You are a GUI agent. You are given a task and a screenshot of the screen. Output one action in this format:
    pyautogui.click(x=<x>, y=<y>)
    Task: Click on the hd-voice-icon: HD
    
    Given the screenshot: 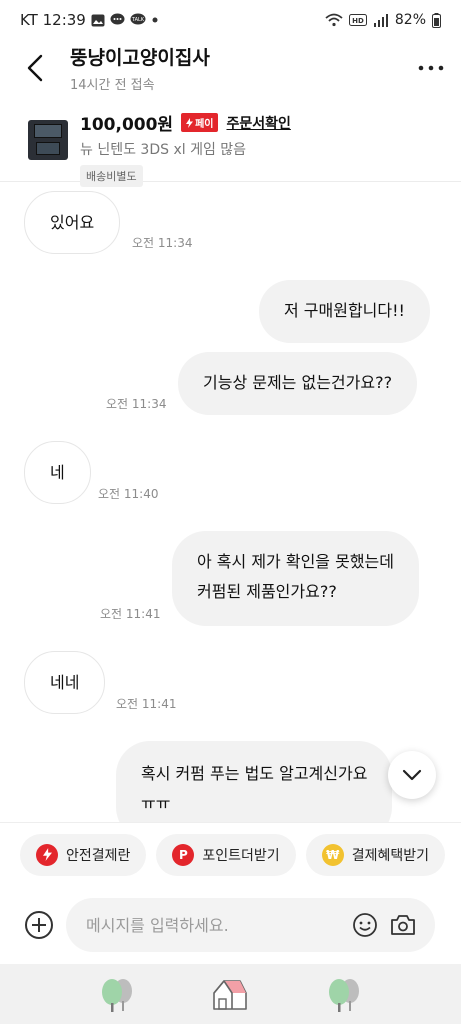 What is the action you would take?
    pyautogui.click(x=357, y=20)
    